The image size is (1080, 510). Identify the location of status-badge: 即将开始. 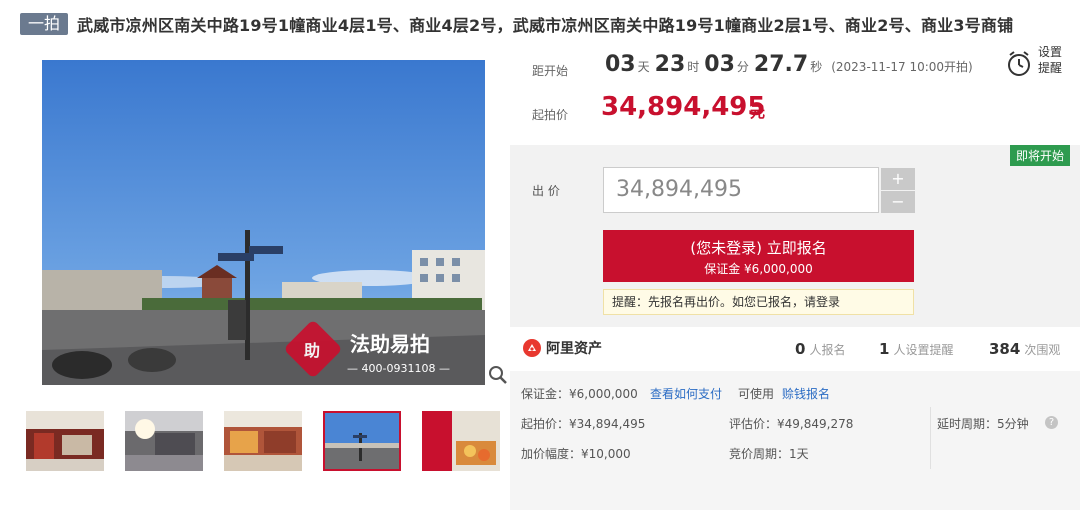
(1039, 155).